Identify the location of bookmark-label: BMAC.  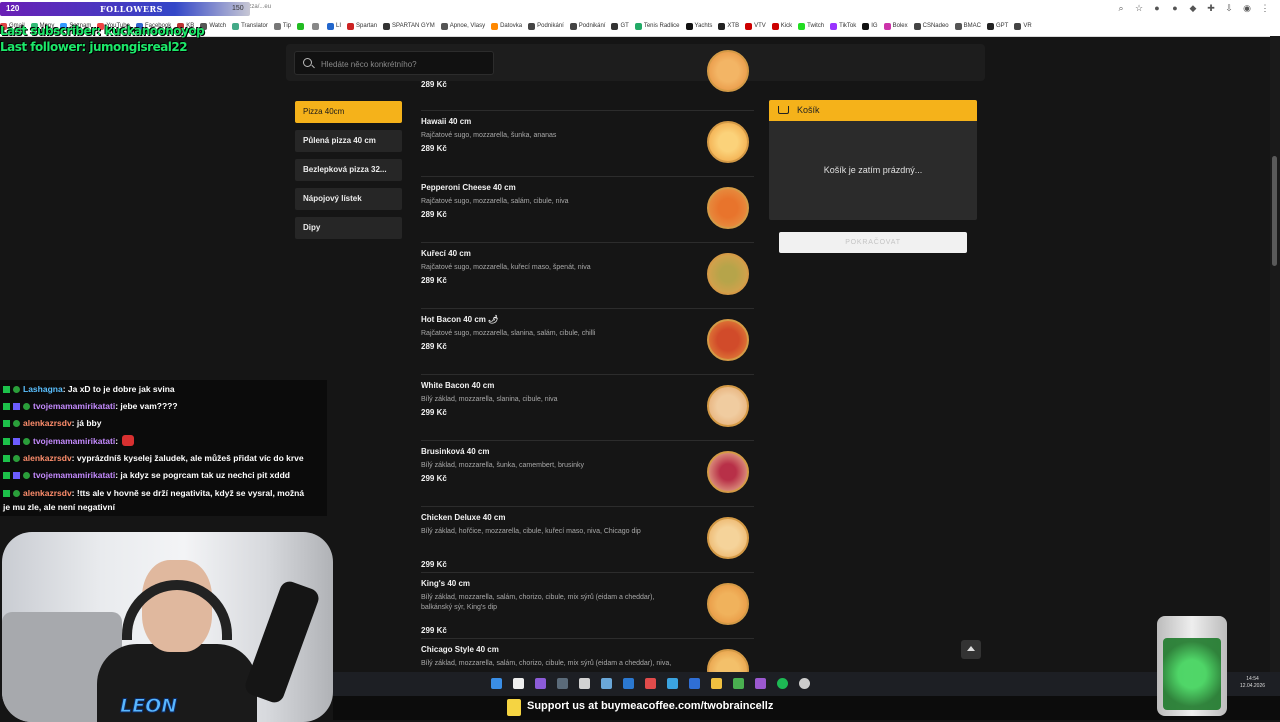
(972, 26).